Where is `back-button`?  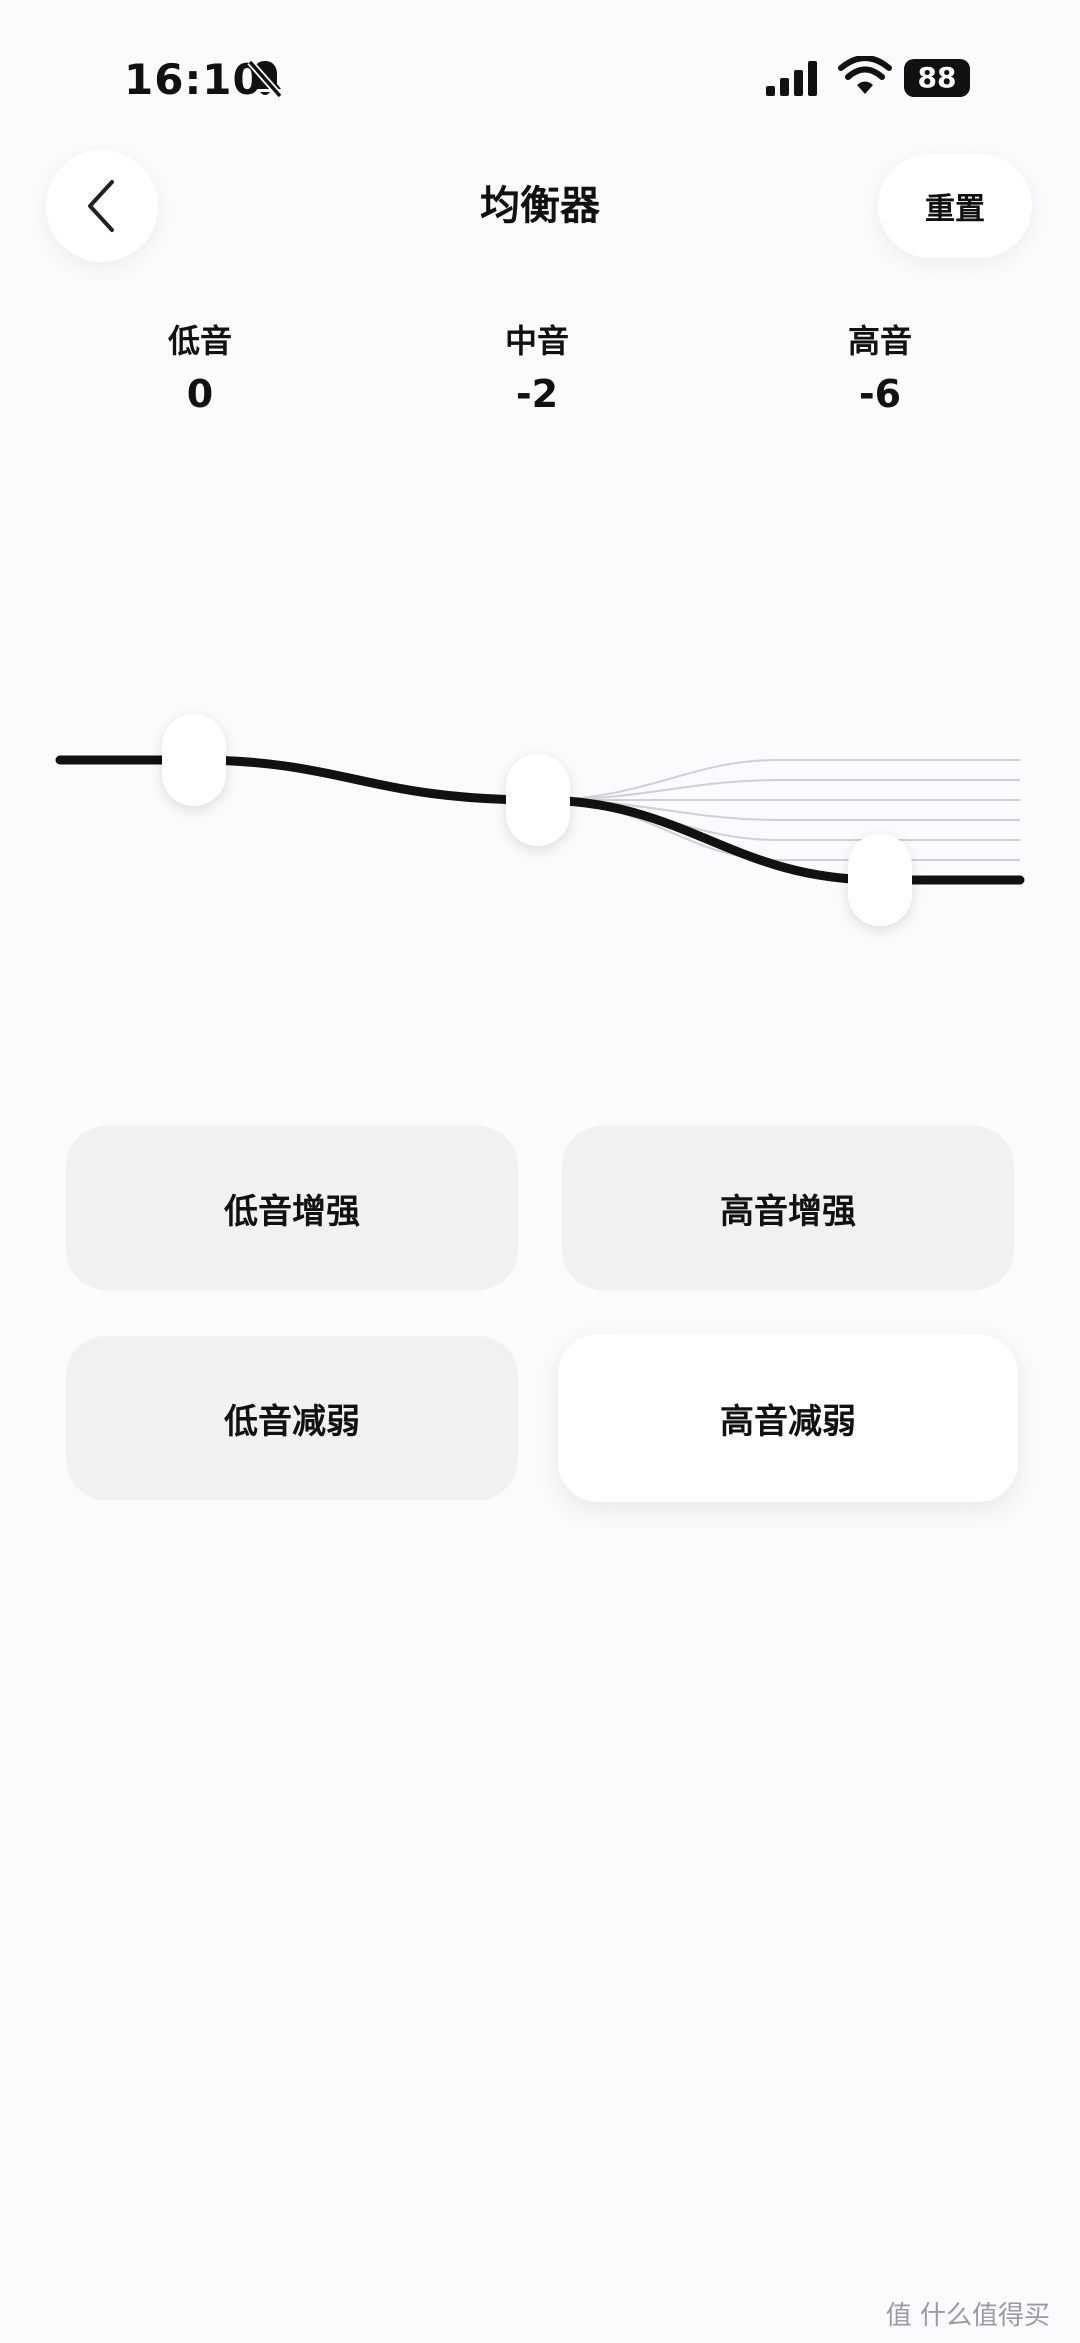
back-button is located at coordinates (102, 206).